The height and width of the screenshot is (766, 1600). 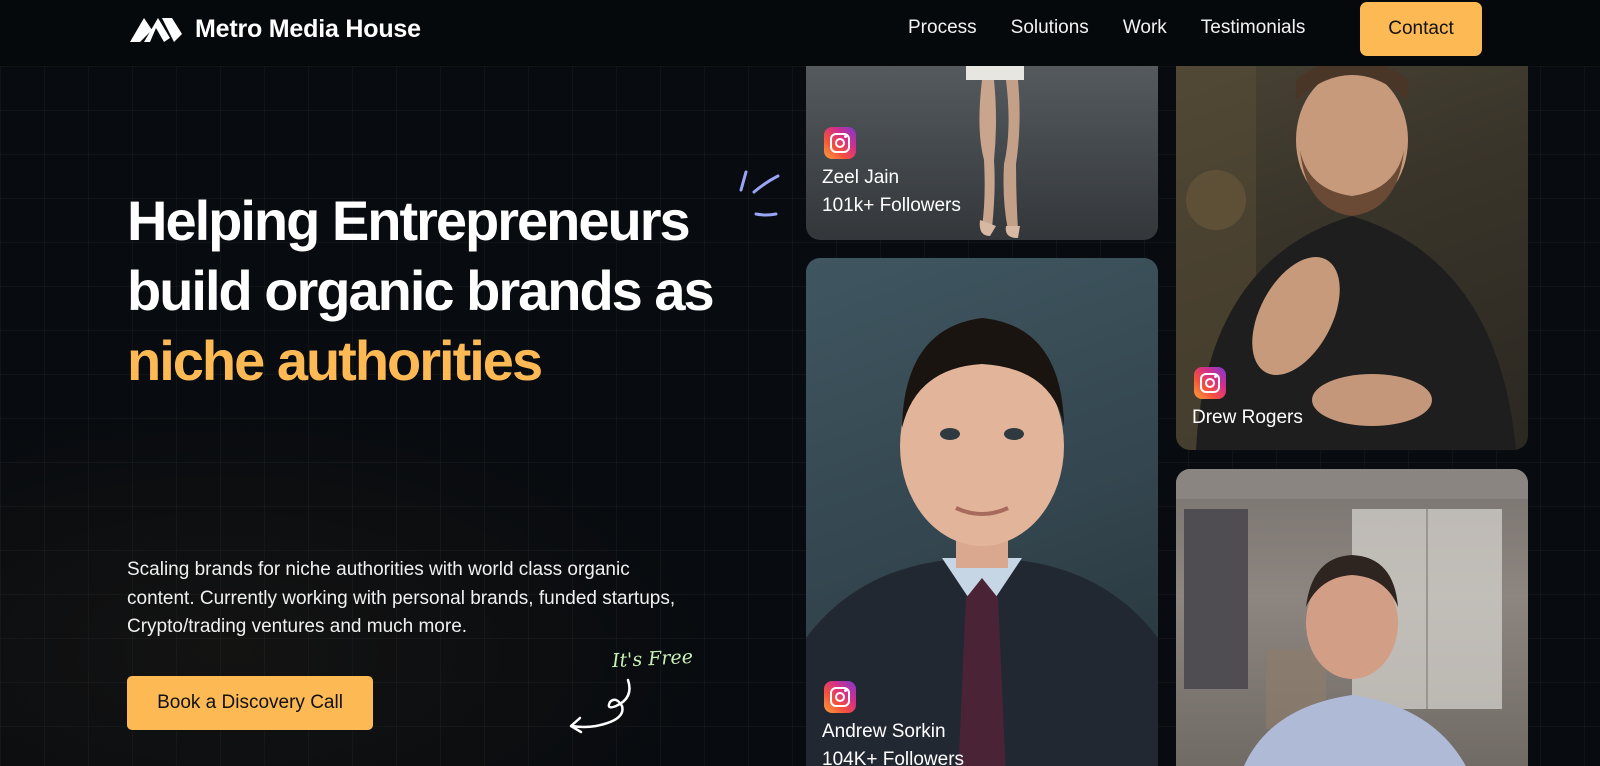 I want to click on headline-line-2: build organic brands as, so click(x=421, y=290).